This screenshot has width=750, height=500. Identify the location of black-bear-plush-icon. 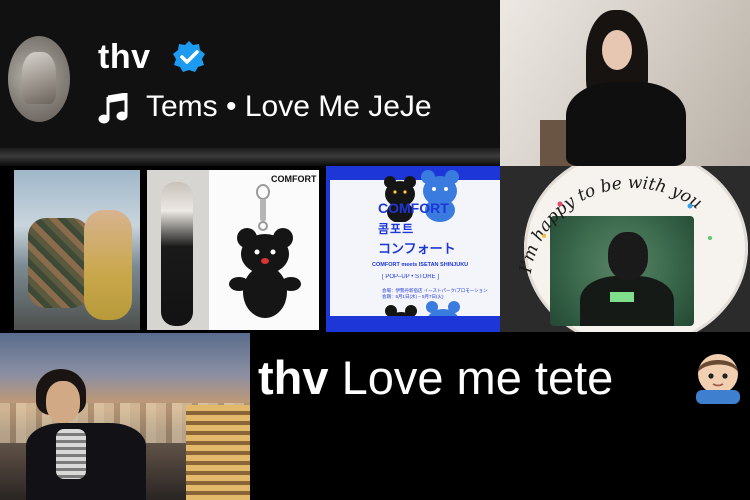
(265, 273).